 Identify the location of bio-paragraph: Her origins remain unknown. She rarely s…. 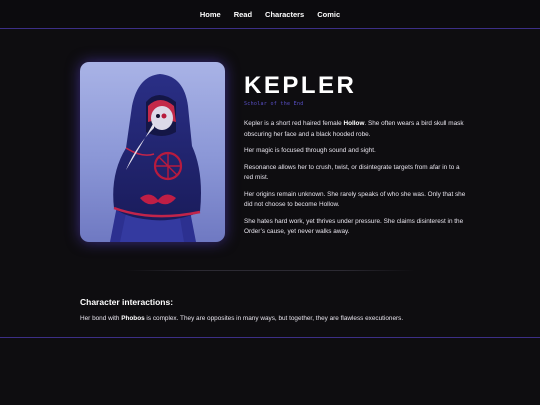
(355, 199).